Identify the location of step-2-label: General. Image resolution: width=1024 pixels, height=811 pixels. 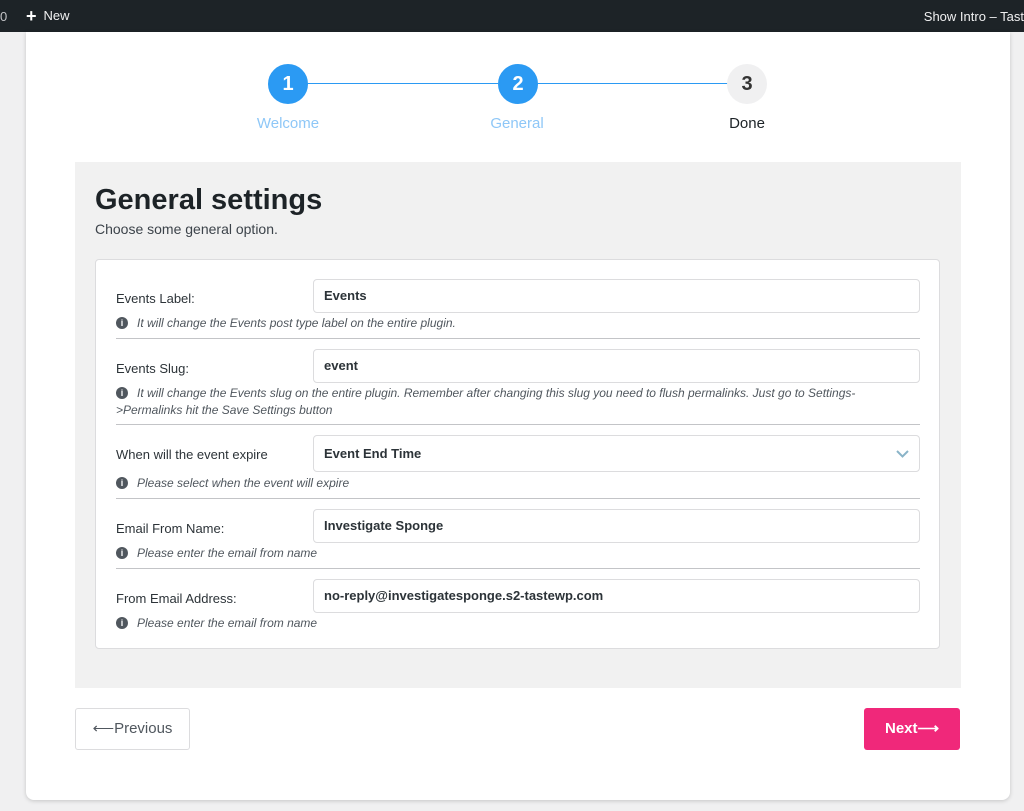
(517, 123).